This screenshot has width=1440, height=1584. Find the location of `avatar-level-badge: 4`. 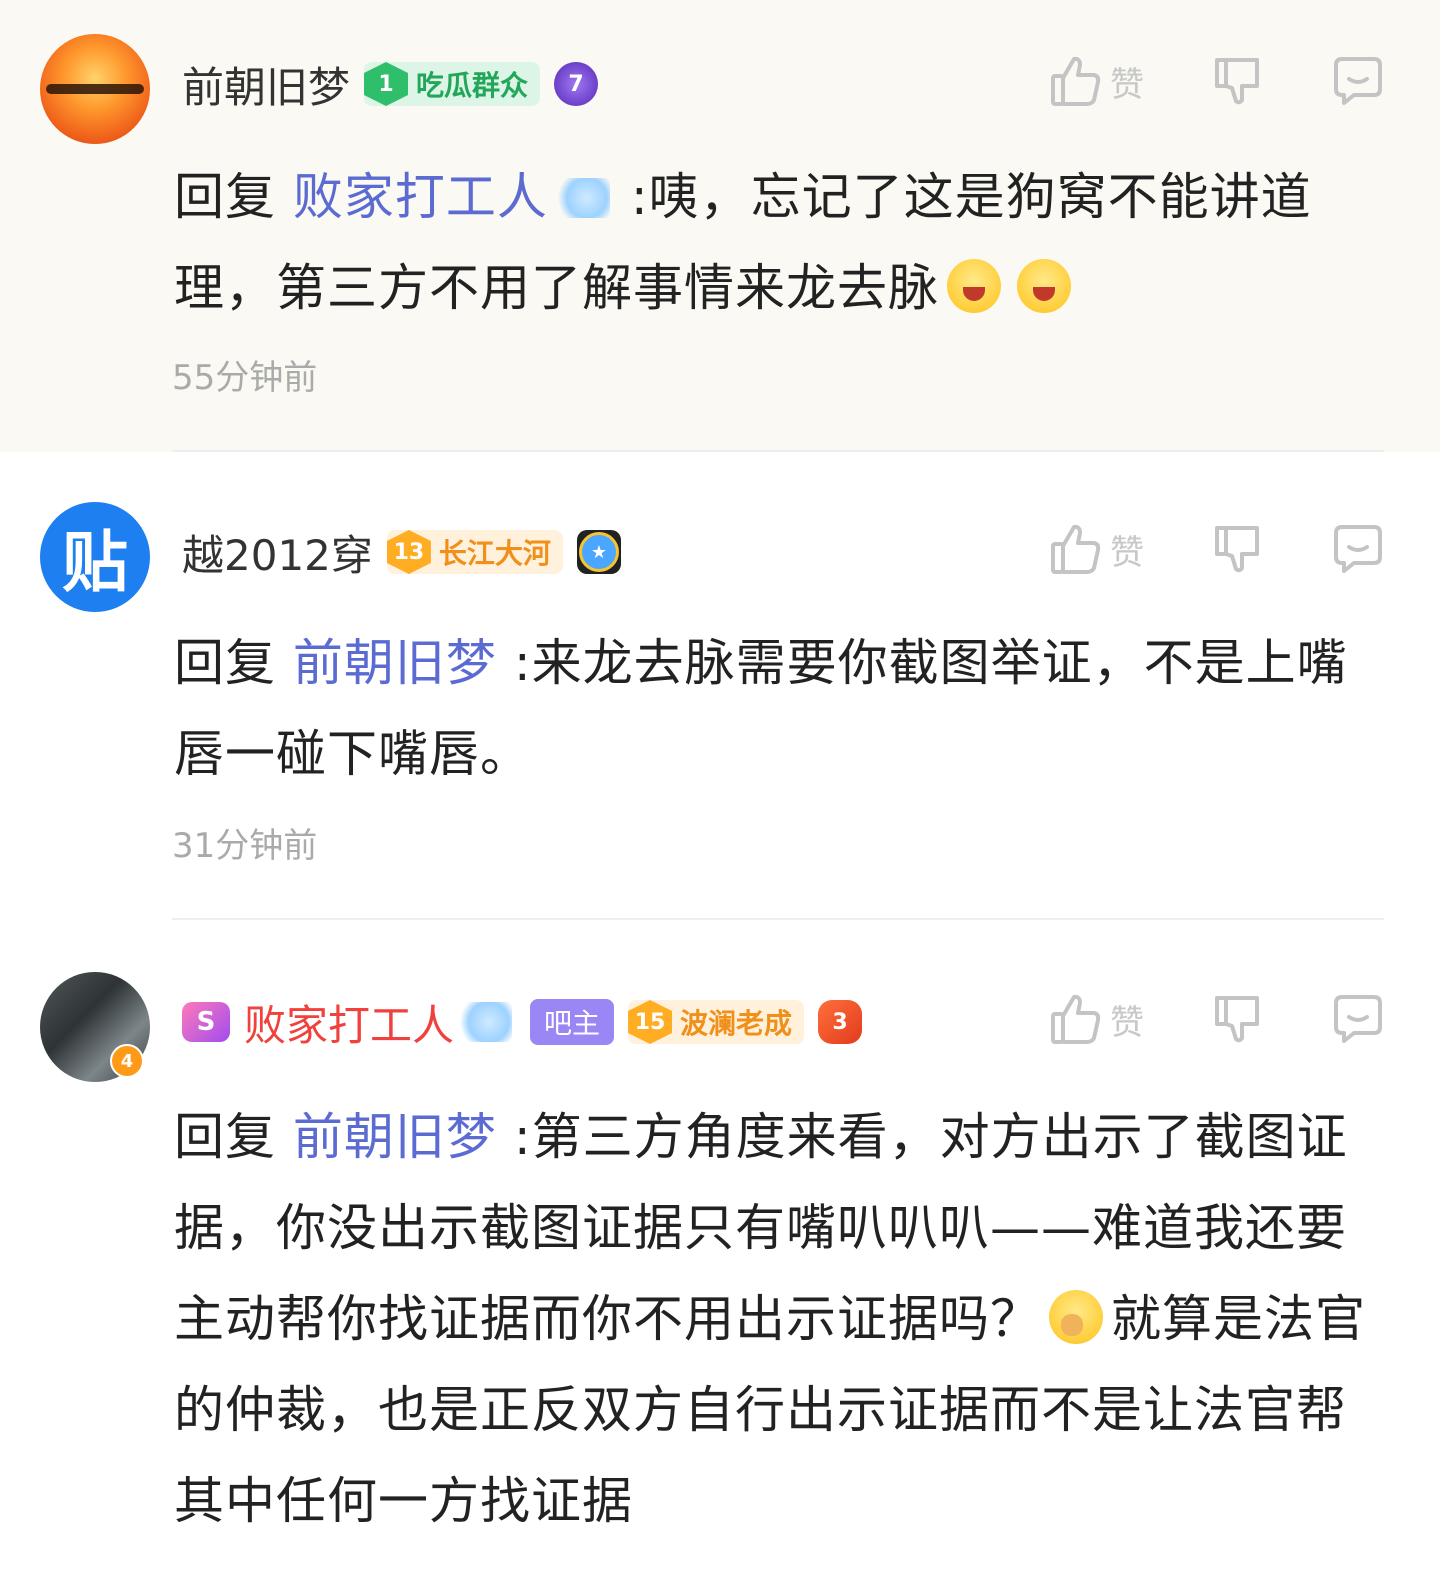

avatar-level-badge: 4 is located at coordinates (127, 1061).